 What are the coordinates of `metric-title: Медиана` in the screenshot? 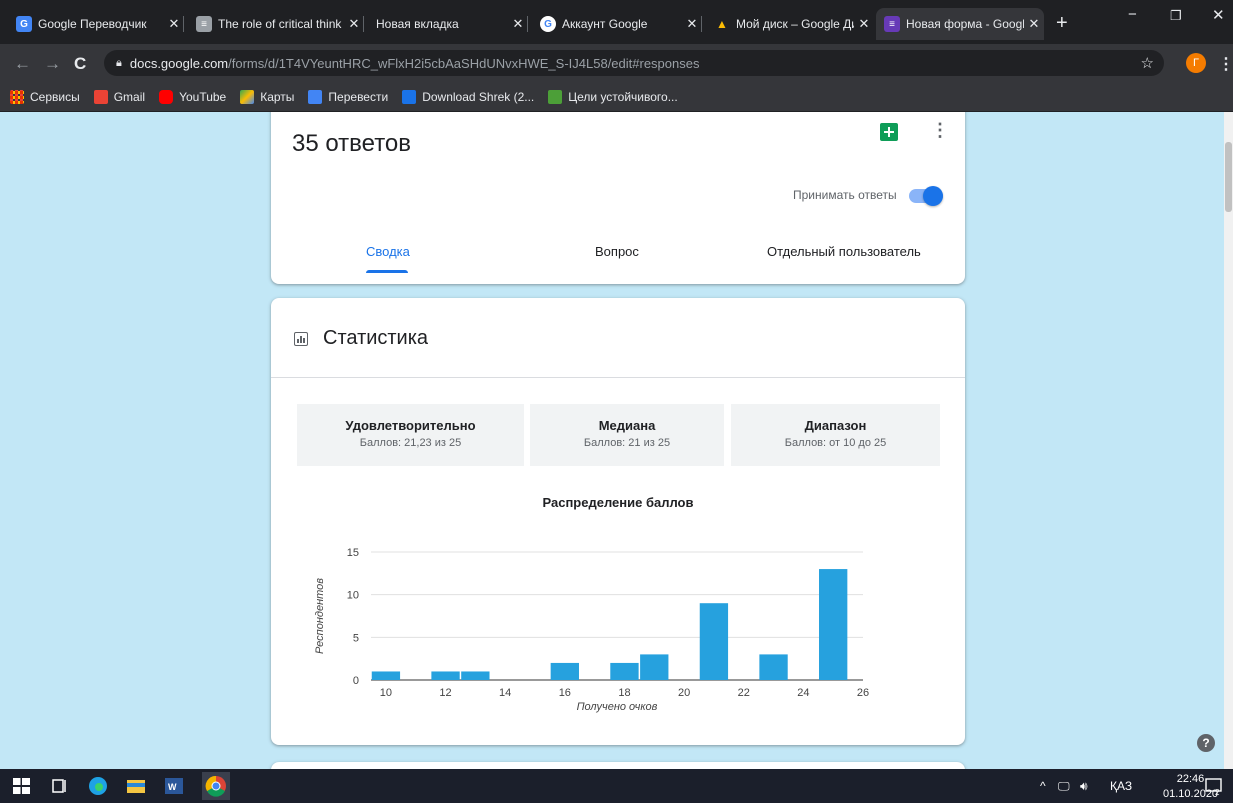 It's located at (627, 425).